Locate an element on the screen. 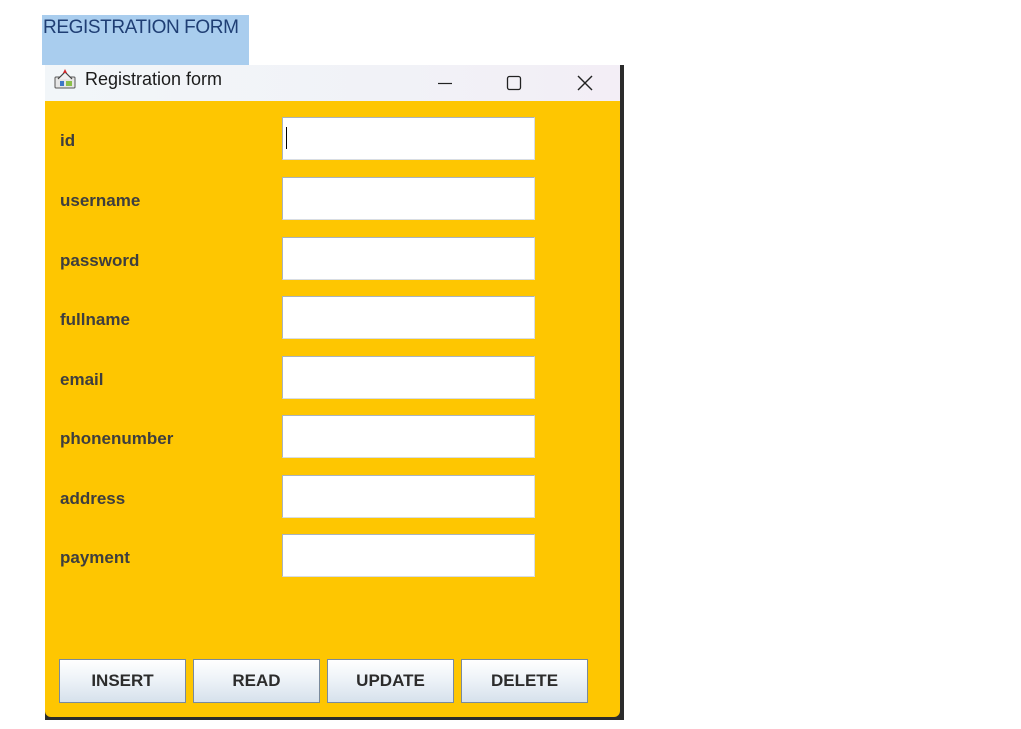 This screenshot has width=1021, height=729. minimize-button is located at coordinates (445, 83).